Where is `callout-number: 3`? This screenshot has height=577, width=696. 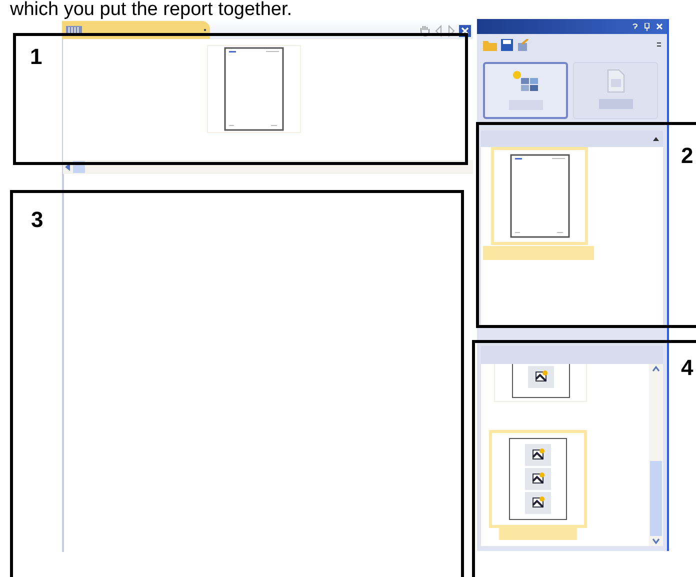 callout-number: 3 is located at coordinates (37, 220).